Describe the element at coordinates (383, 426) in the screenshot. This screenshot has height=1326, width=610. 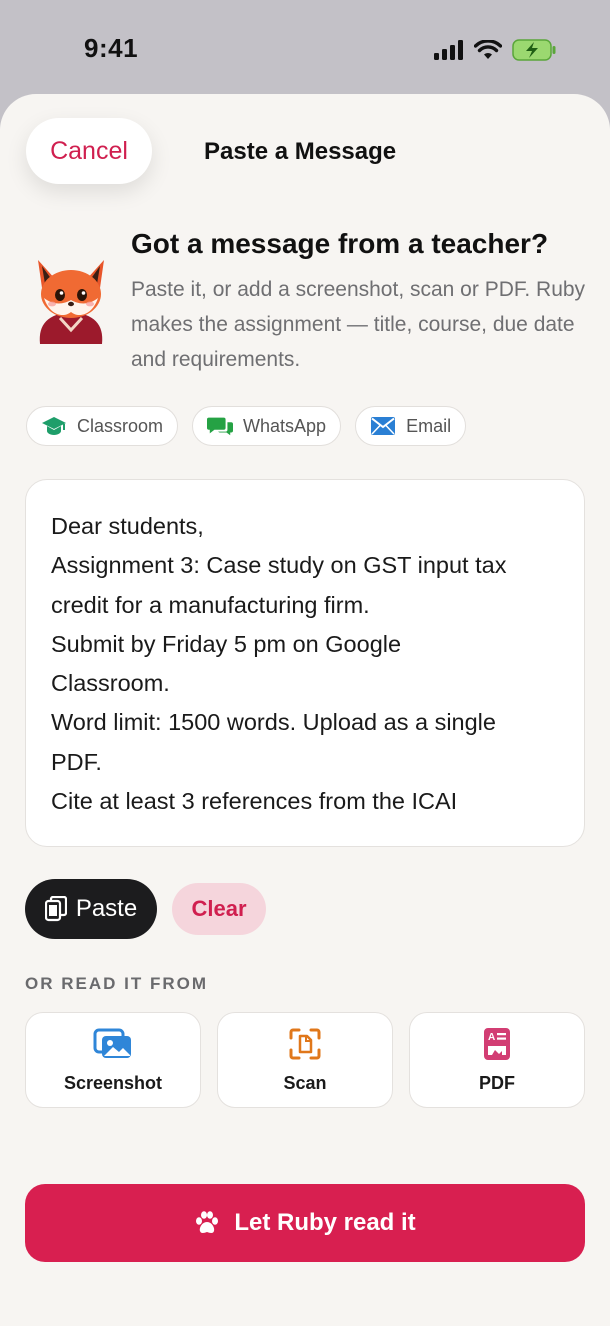
I see `envelope-icon` at that location.